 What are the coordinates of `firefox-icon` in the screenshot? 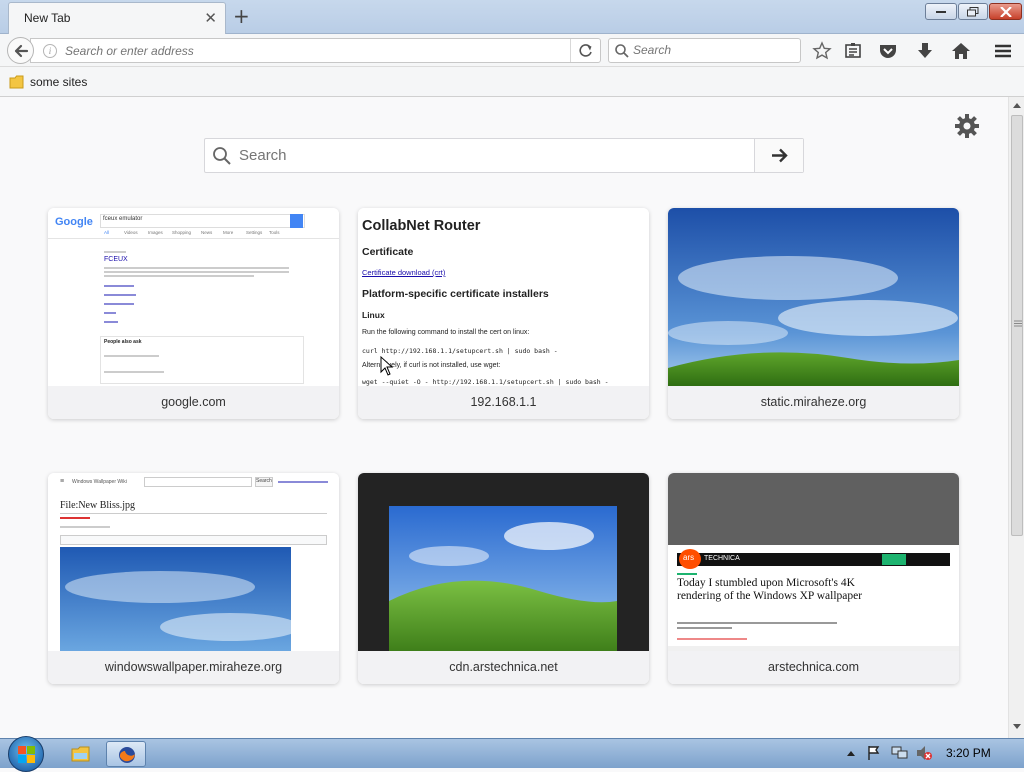 It's located at (127, 755).